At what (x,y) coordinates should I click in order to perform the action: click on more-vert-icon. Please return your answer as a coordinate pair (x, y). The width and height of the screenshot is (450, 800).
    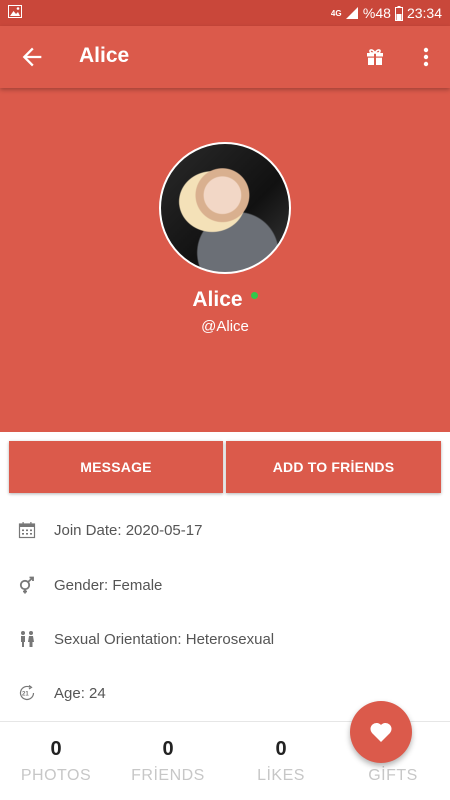
    Looking at the image, I should click on (426, 57).